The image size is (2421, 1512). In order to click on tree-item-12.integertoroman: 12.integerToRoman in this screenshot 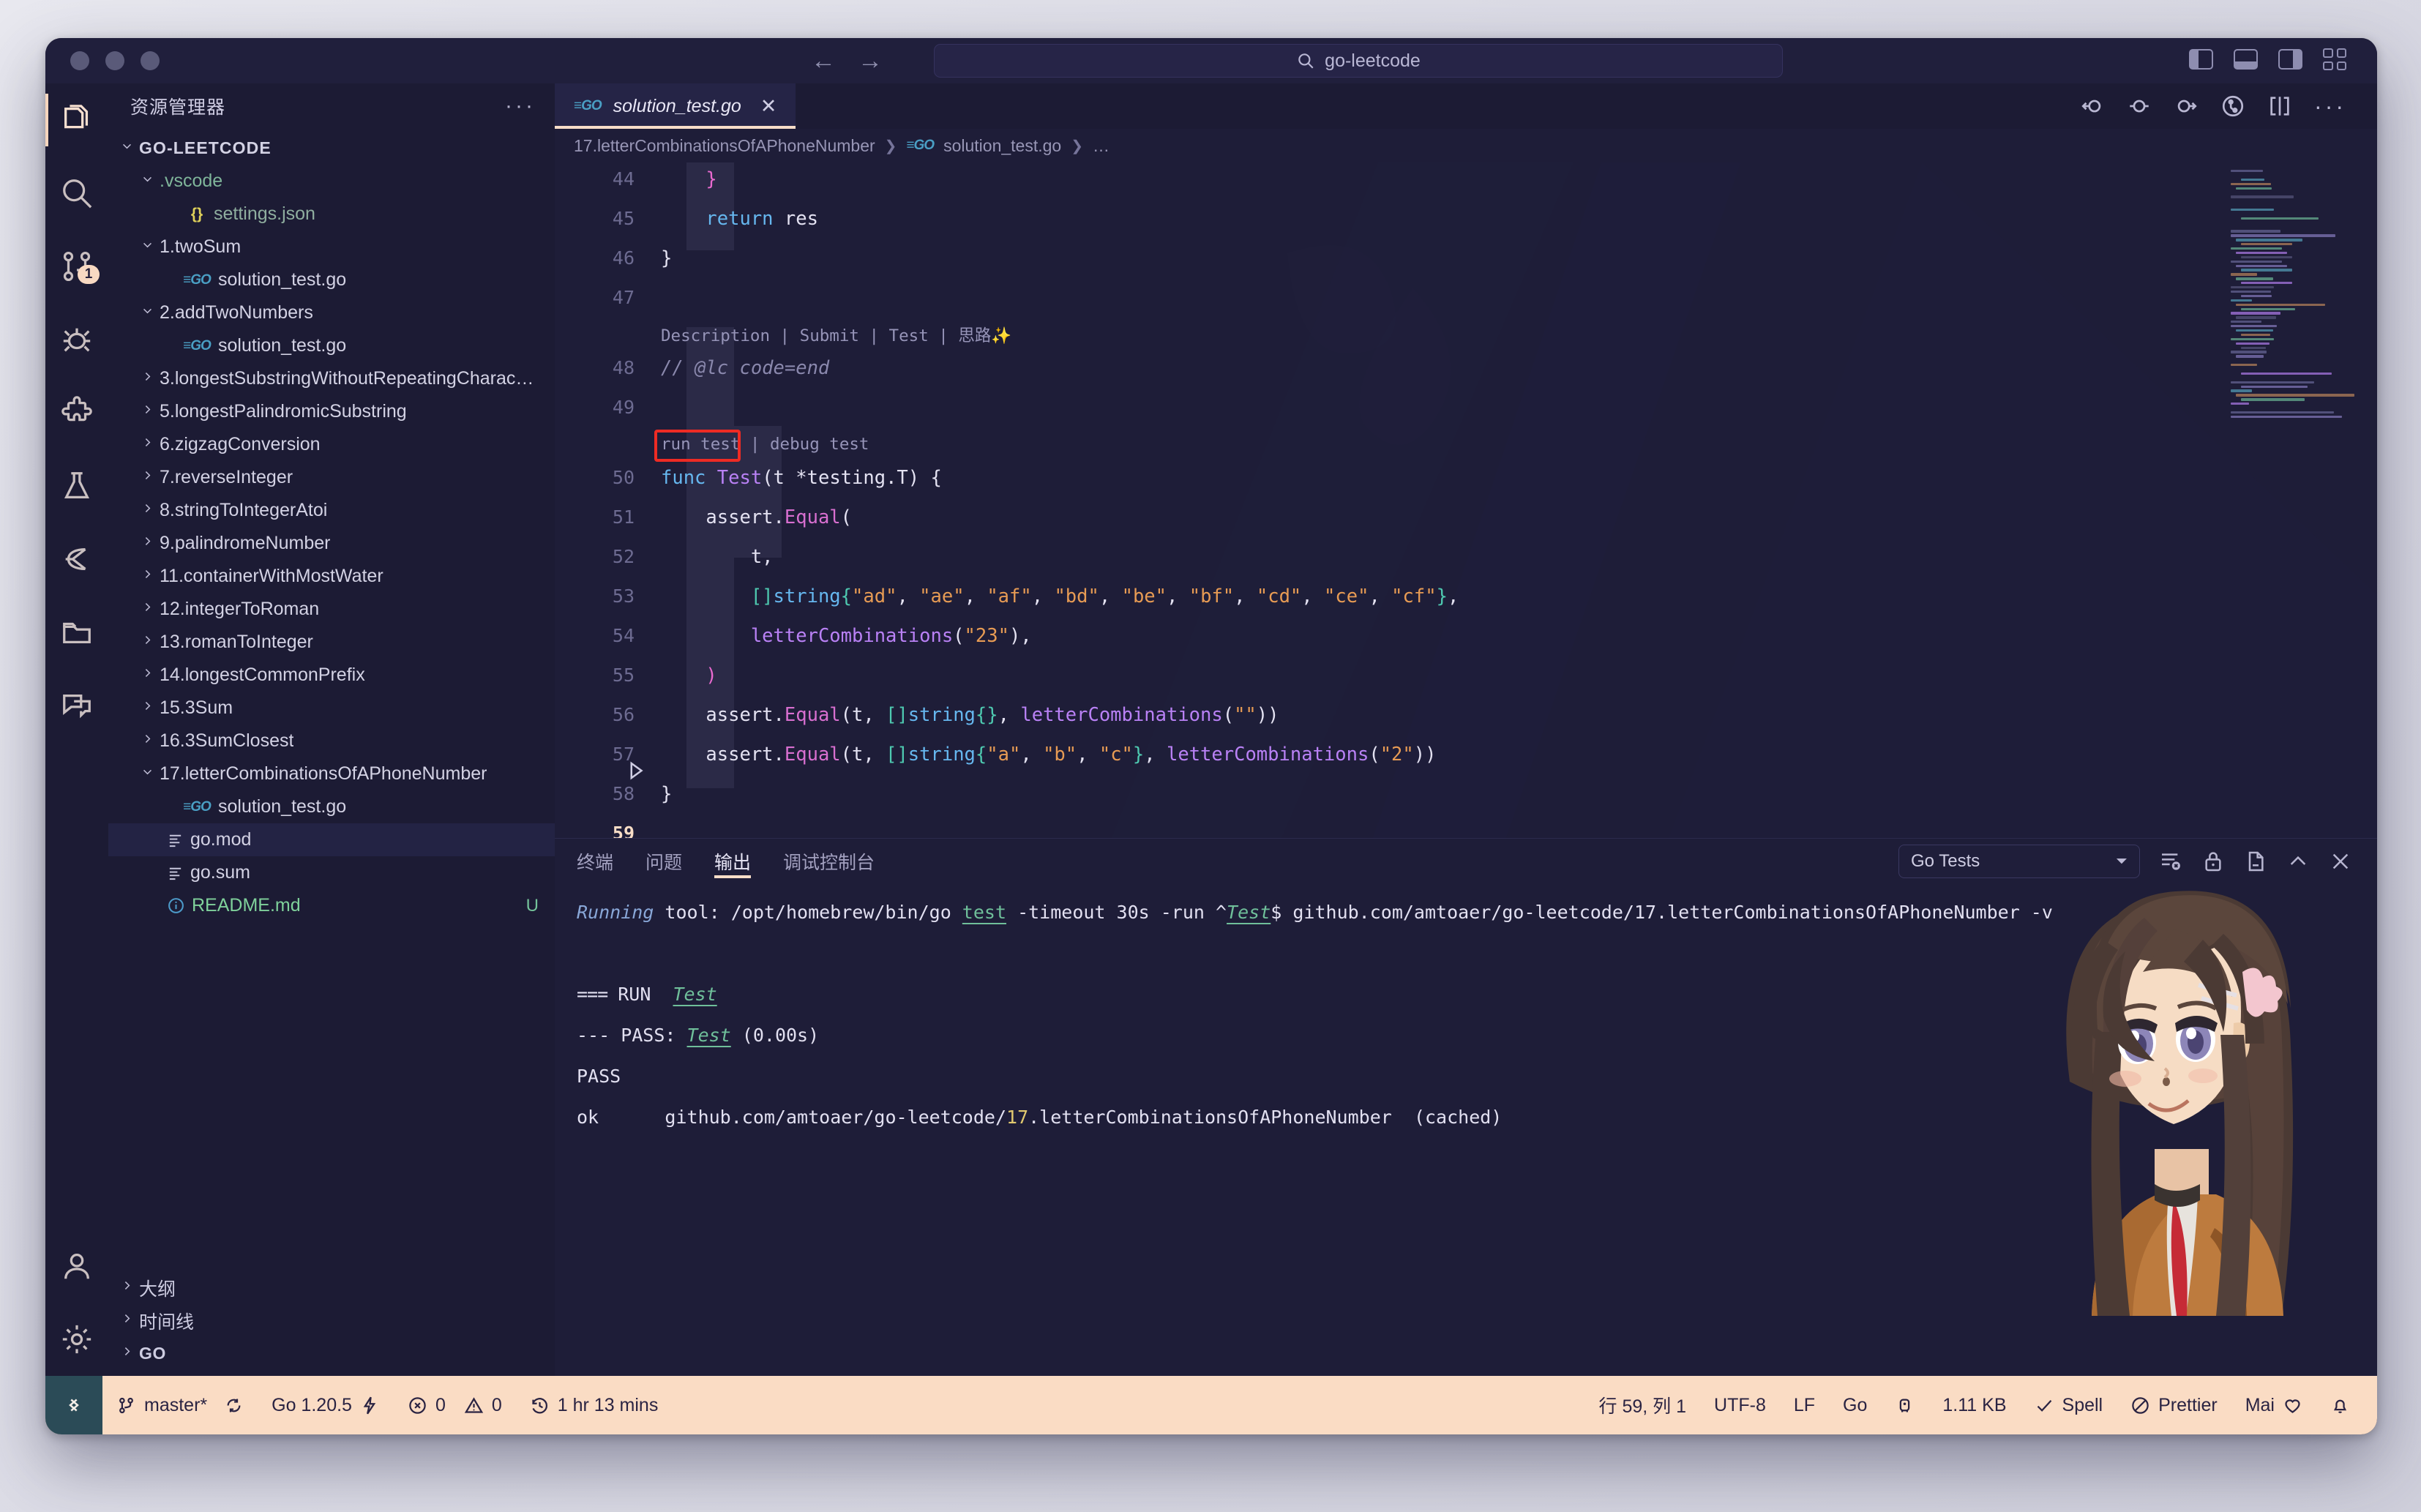, I will do `click(331, 609)`.